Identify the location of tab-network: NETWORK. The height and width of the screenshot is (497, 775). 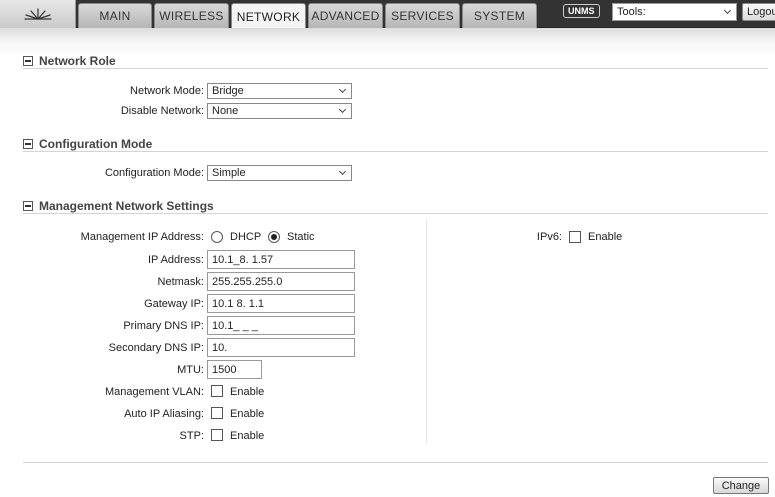
(268, 16).